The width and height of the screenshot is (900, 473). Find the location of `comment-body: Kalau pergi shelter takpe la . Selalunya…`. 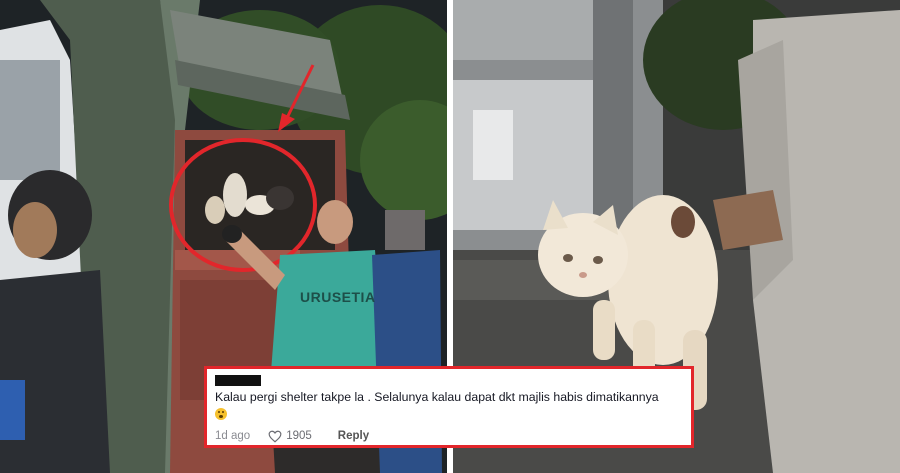

comment-body: Kalau pergi shelter takpe la . Selalunya… is located at coordinates (437, 397).